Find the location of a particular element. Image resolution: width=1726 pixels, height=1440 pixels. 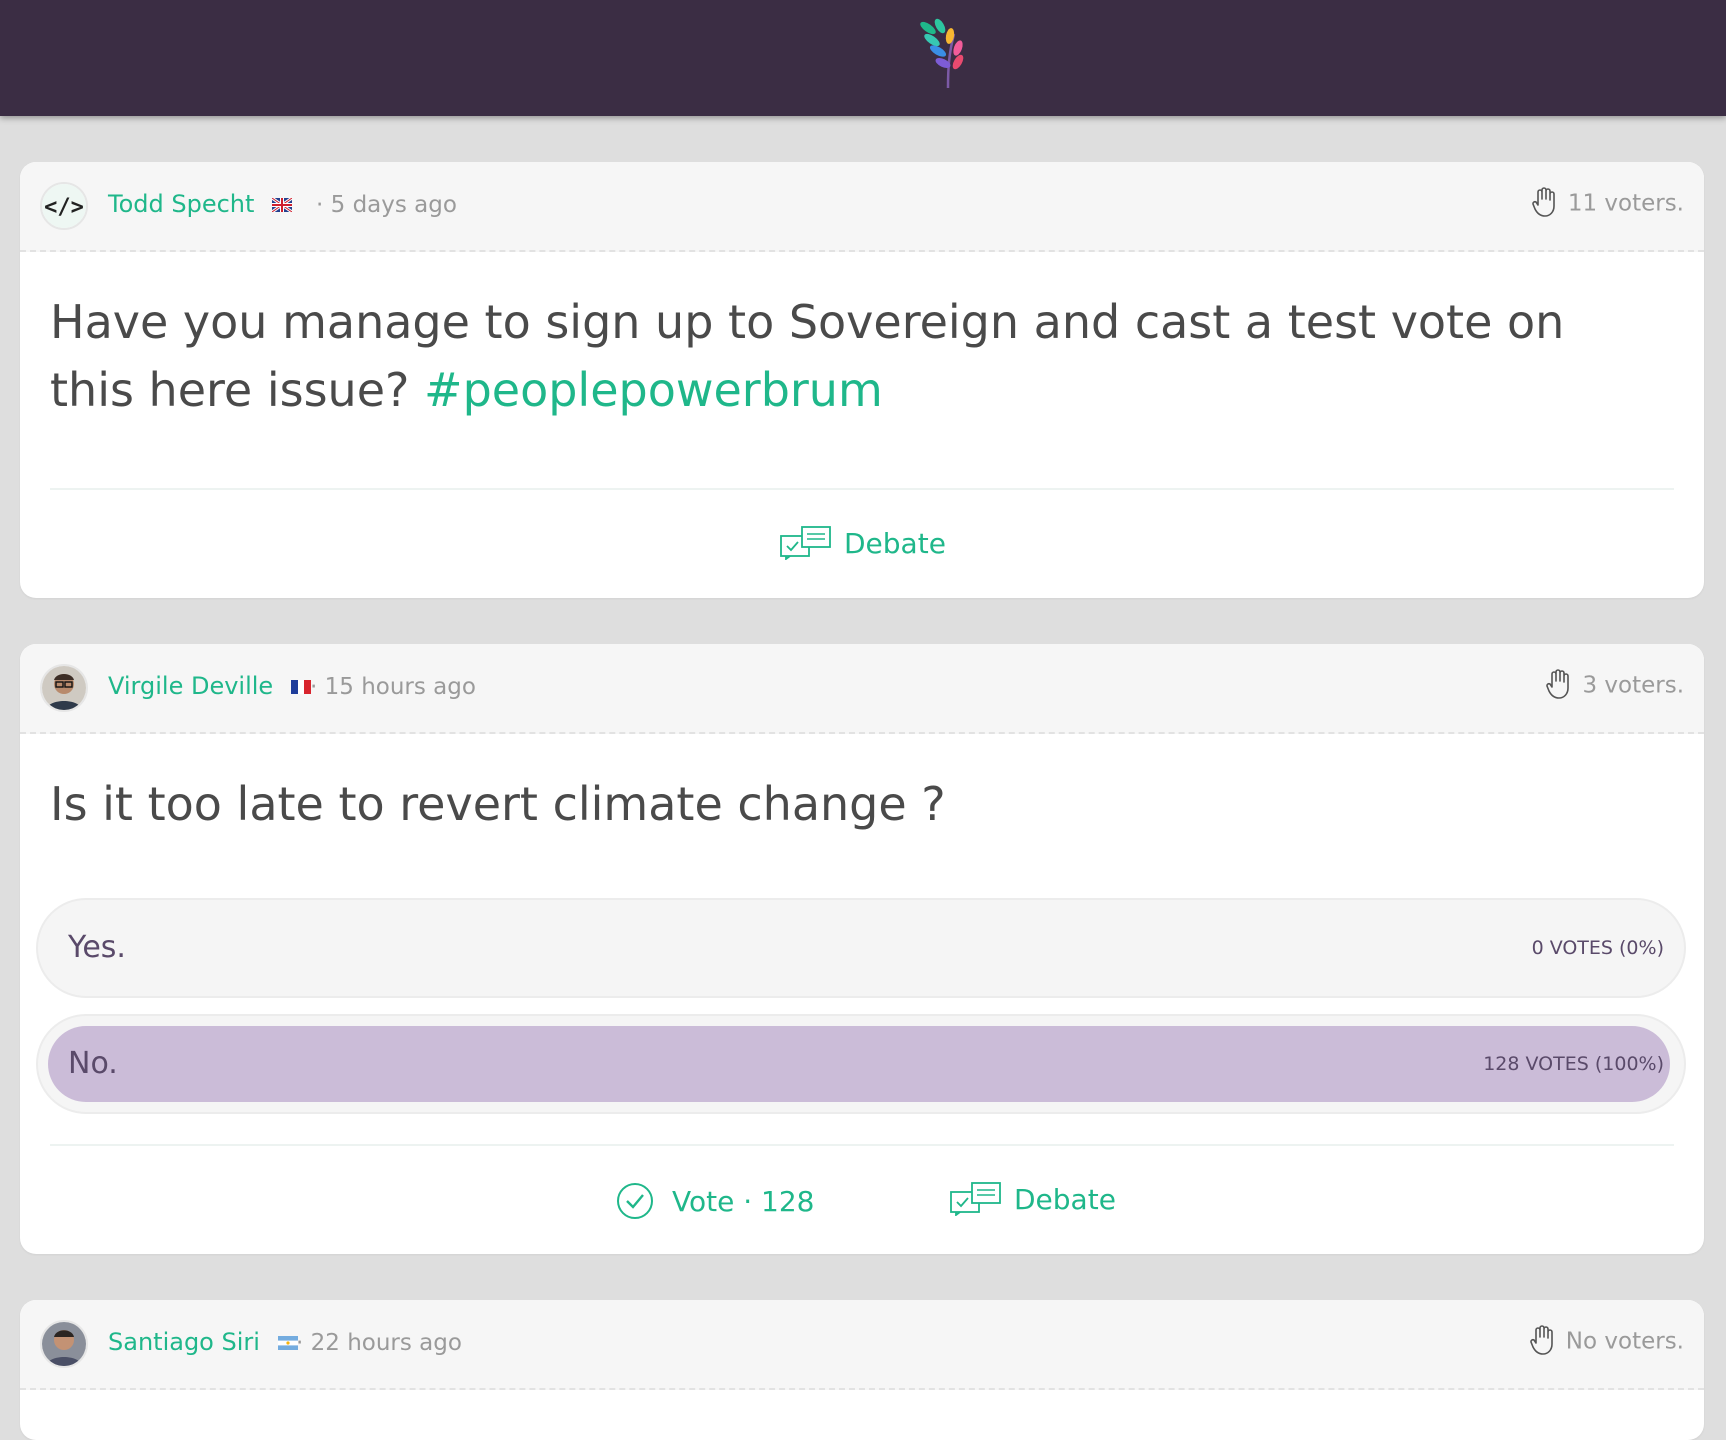

avatar: </> is located at coordinates (64, 206).